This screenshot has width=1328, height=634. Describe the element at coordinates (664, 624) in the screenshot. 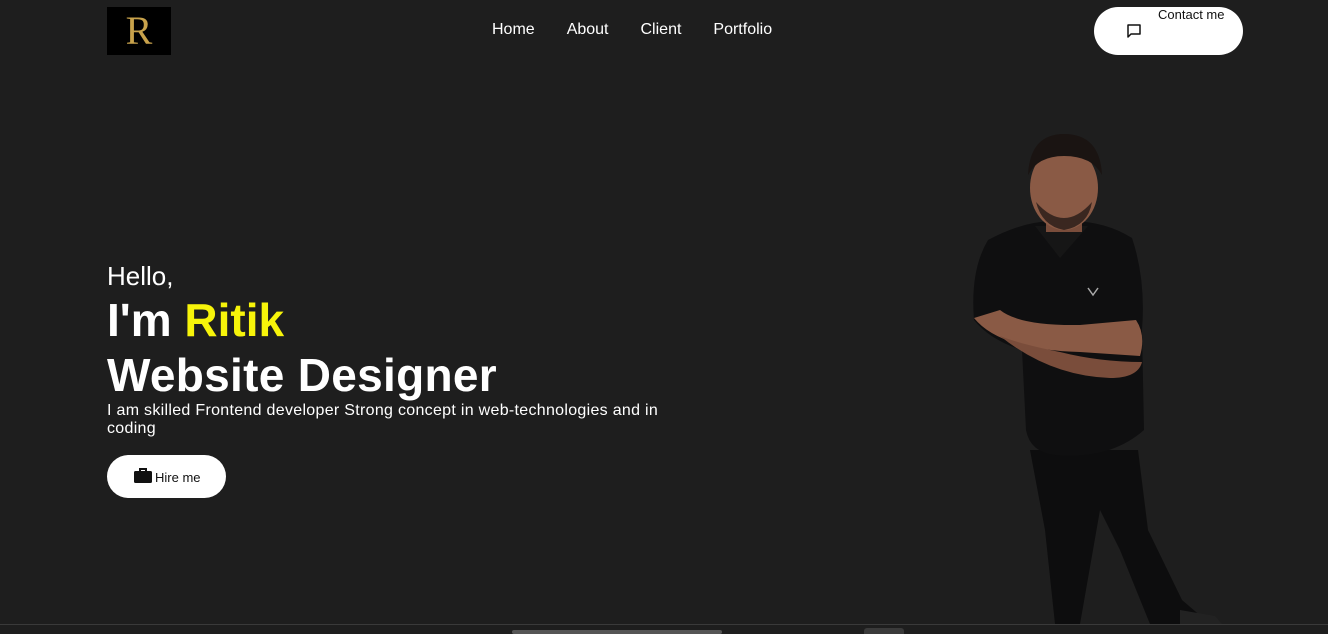

I see `section-divider` at that location.